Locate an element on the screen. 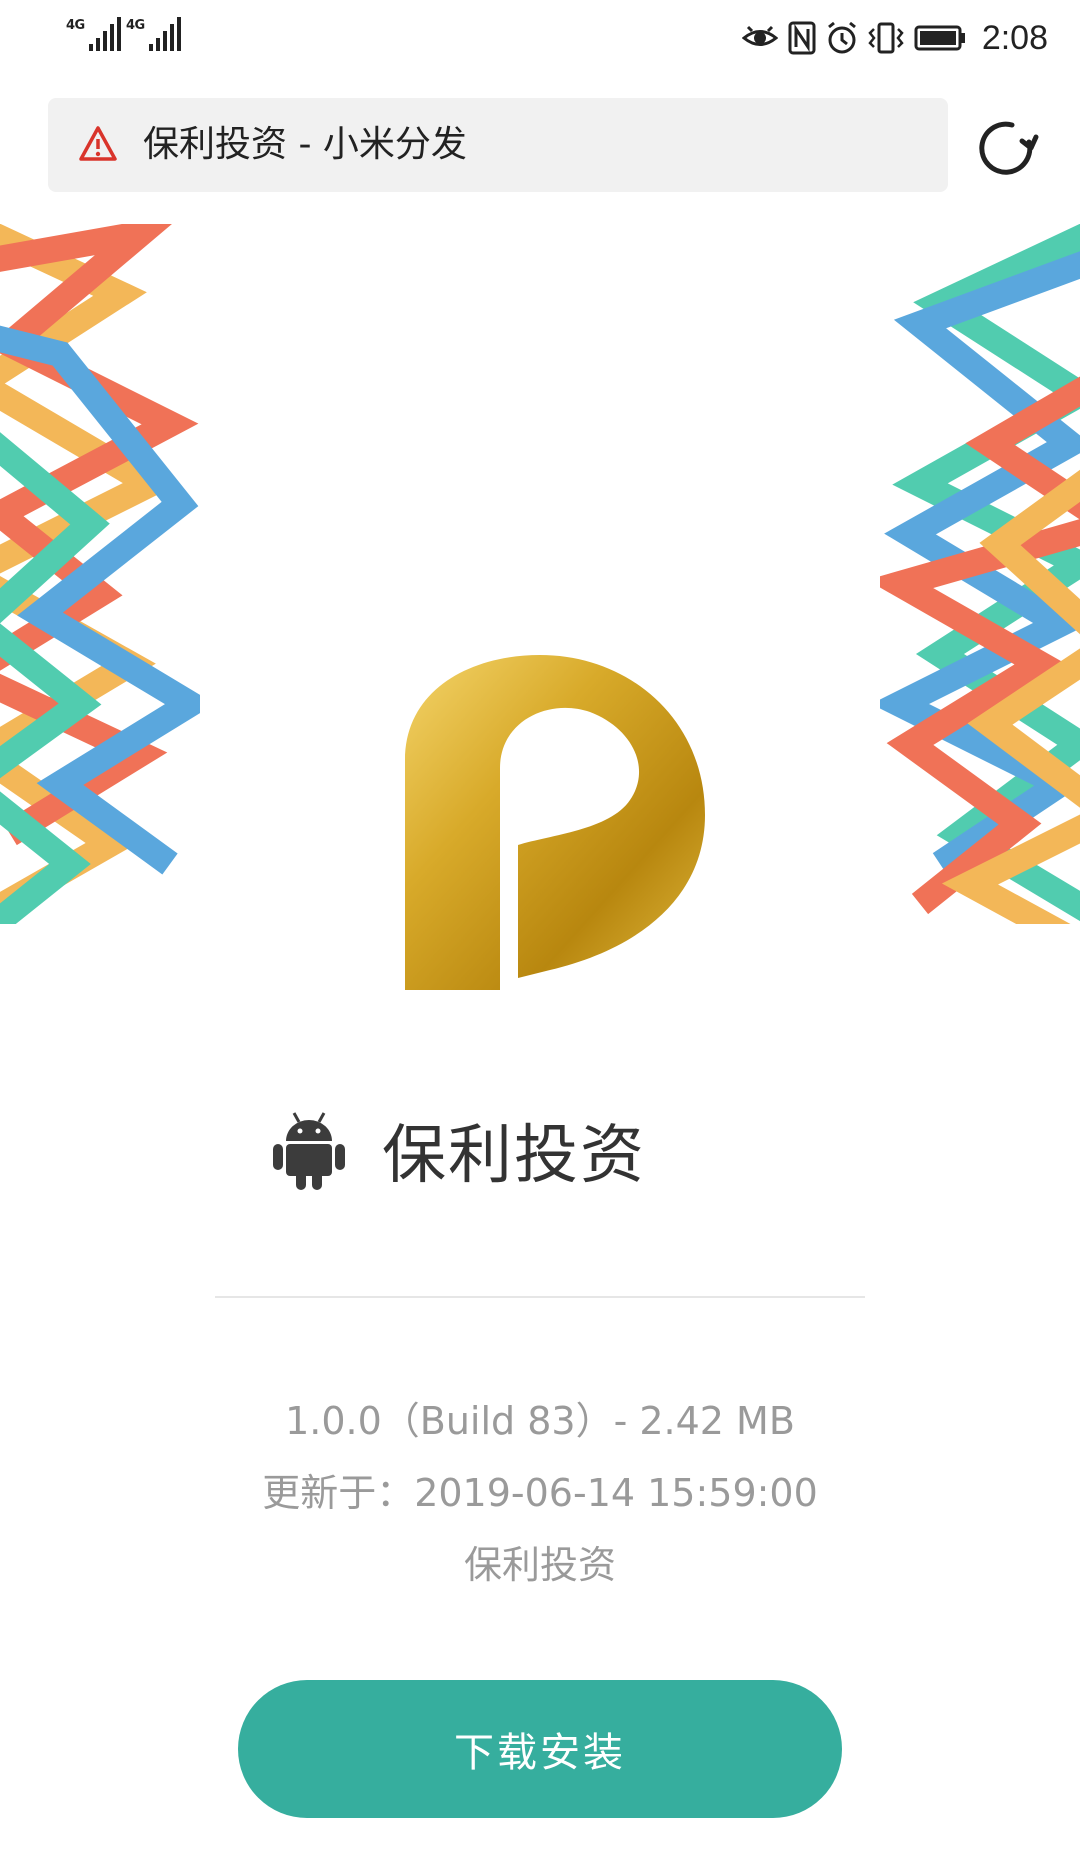  status-icons: 2:08 is located at coordinates (894, 38).